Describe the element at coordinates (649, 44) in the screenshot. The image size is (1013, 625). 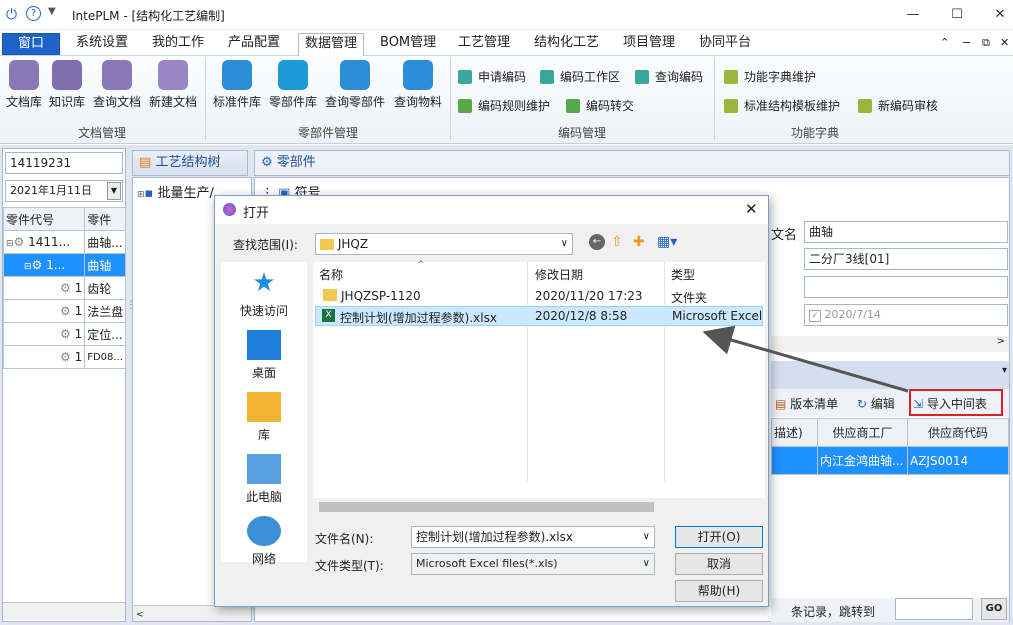
I see `menu-project-management: 项目管理` at that location.